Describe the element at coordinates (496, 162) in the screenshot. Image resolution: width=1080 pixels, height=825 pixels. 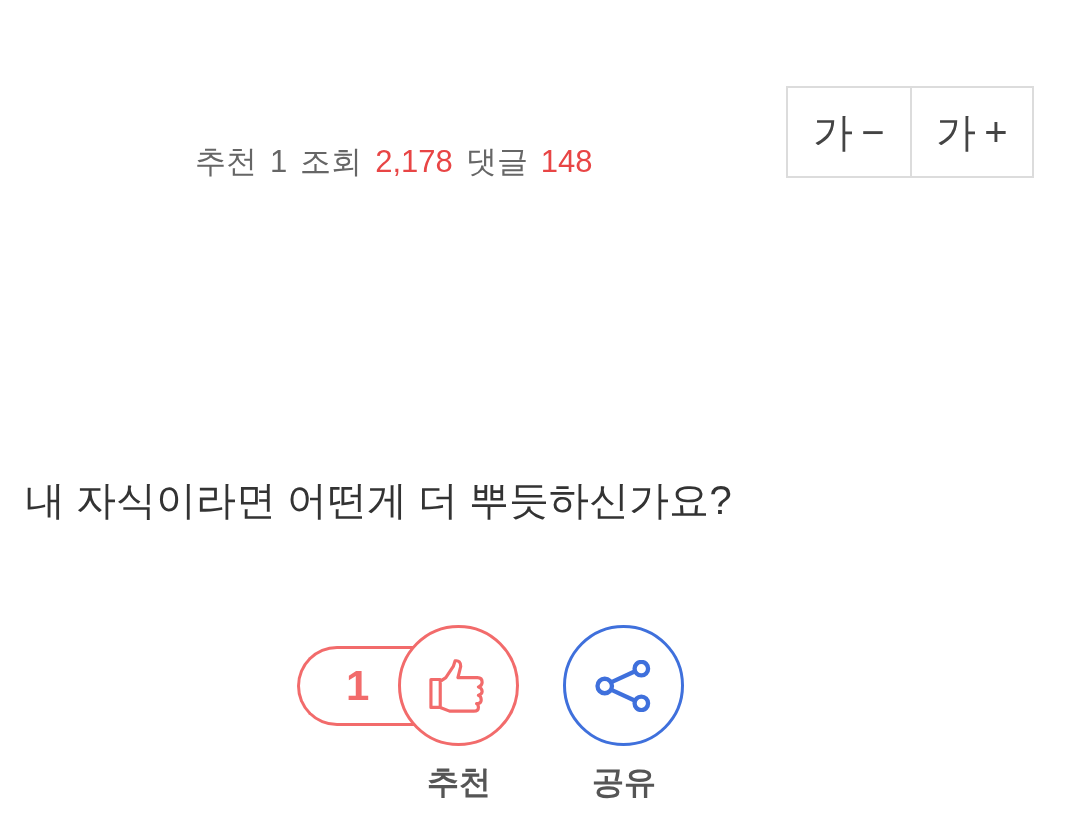
I see `stat-label: 댓글` at that location.